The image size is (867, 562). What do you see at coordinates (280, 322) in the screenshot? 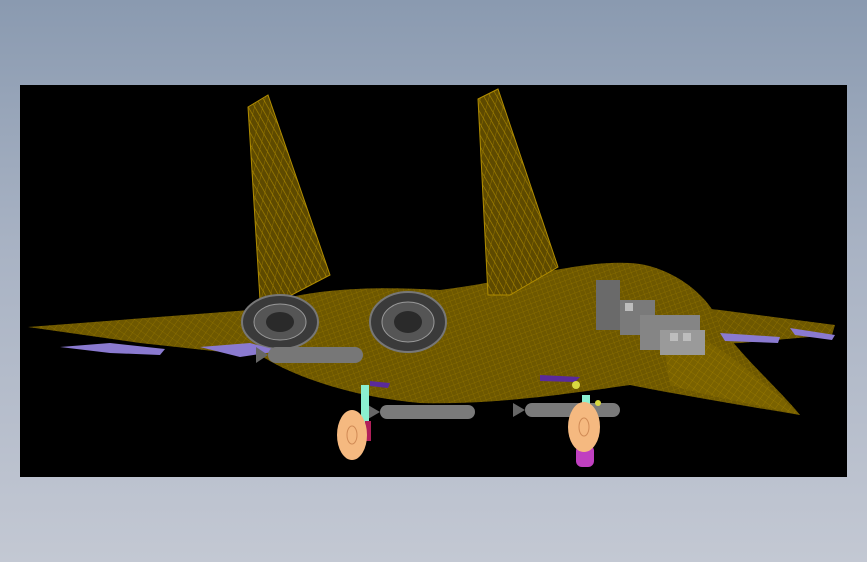
I see `left-engine-nozzle` at bounding box center [280, 322].